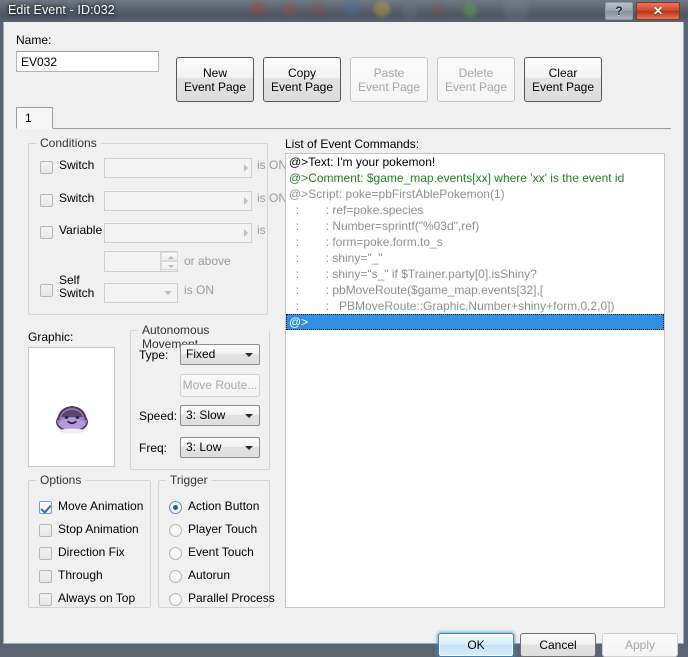 The height and width of the screenshot is (657, 688). I want to click on copy-event-page-label-top: Copy, so click(301, 72).